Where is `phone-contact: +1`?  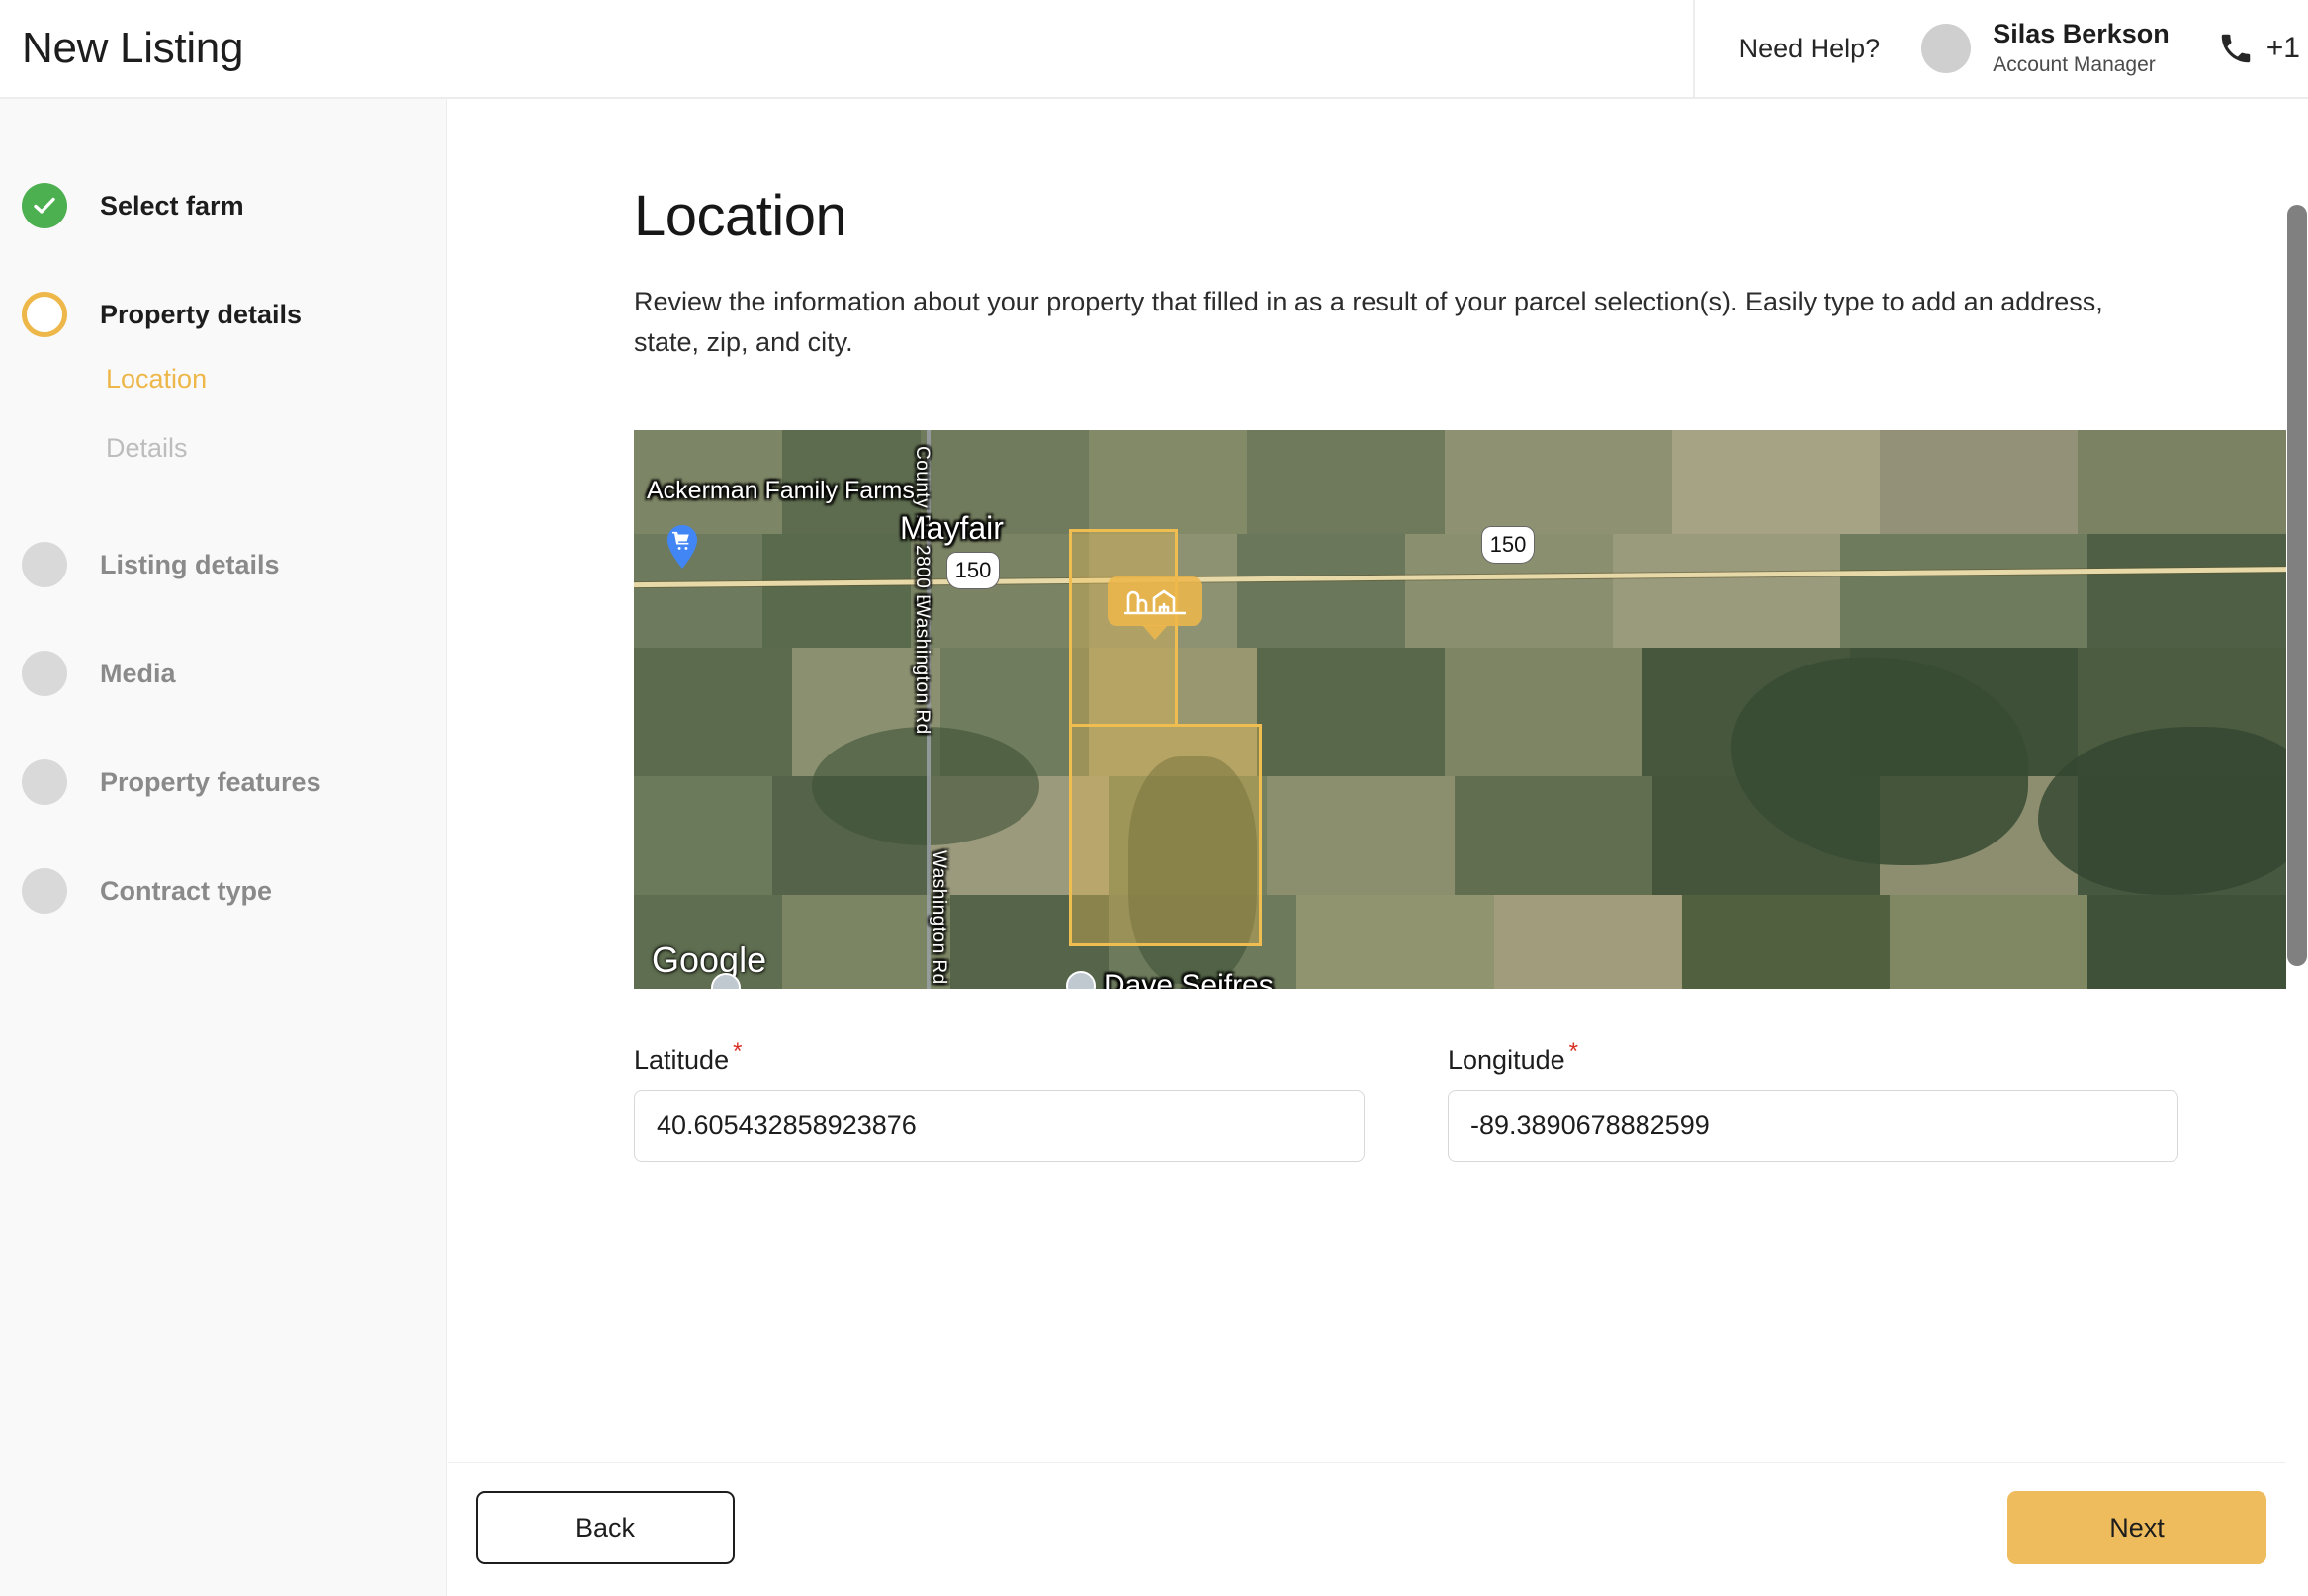 phone-contact: +1 is located at coordinates (2258, 48).